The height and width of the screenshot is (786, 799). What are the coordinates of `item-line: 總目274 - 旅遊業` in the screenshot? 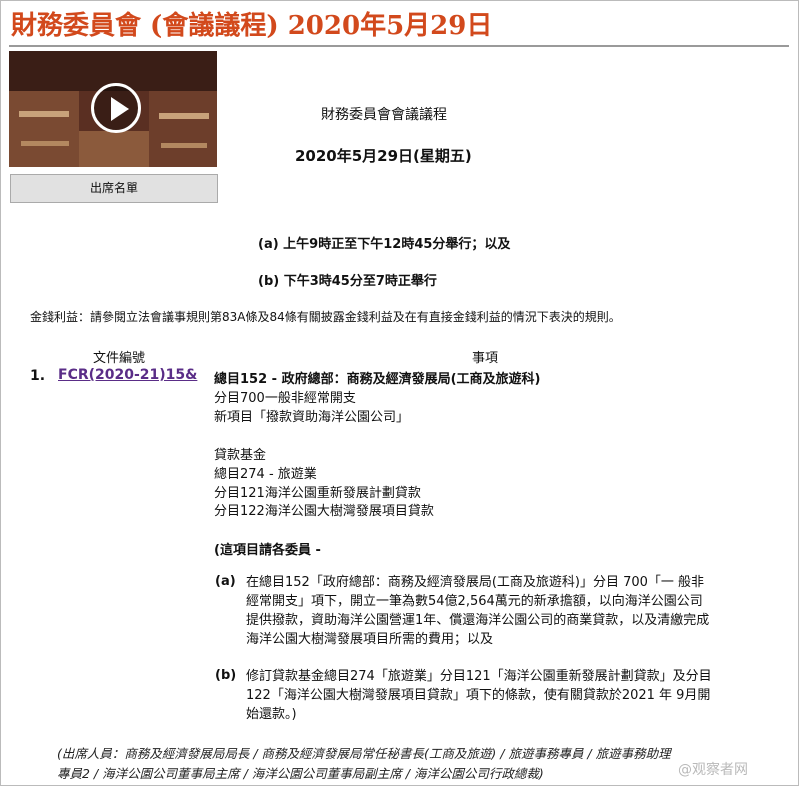 It's located at (265, 474).